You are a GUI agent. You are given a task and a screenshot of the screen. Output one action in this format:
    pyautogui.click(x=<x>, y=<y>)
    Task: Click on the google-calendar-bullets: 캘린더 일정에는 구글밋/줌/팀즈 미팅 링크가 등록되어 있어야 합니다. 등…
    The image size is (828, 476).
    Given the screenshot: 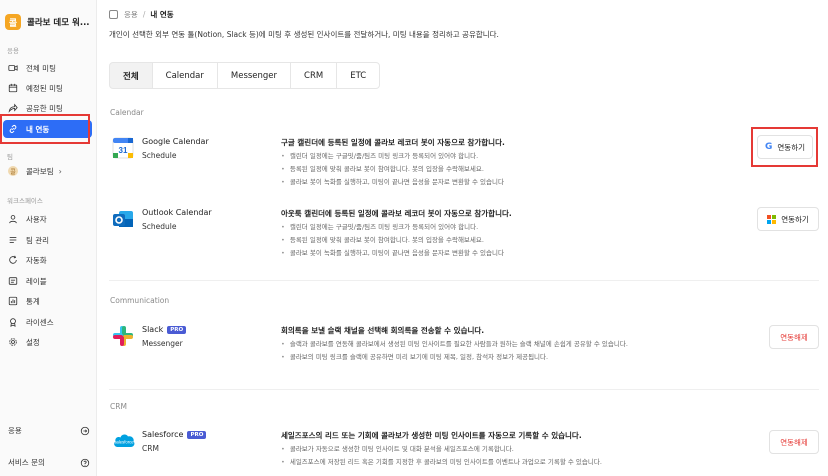 What is the action you would take?
    pyautogui.click(x=392, y=169)
    